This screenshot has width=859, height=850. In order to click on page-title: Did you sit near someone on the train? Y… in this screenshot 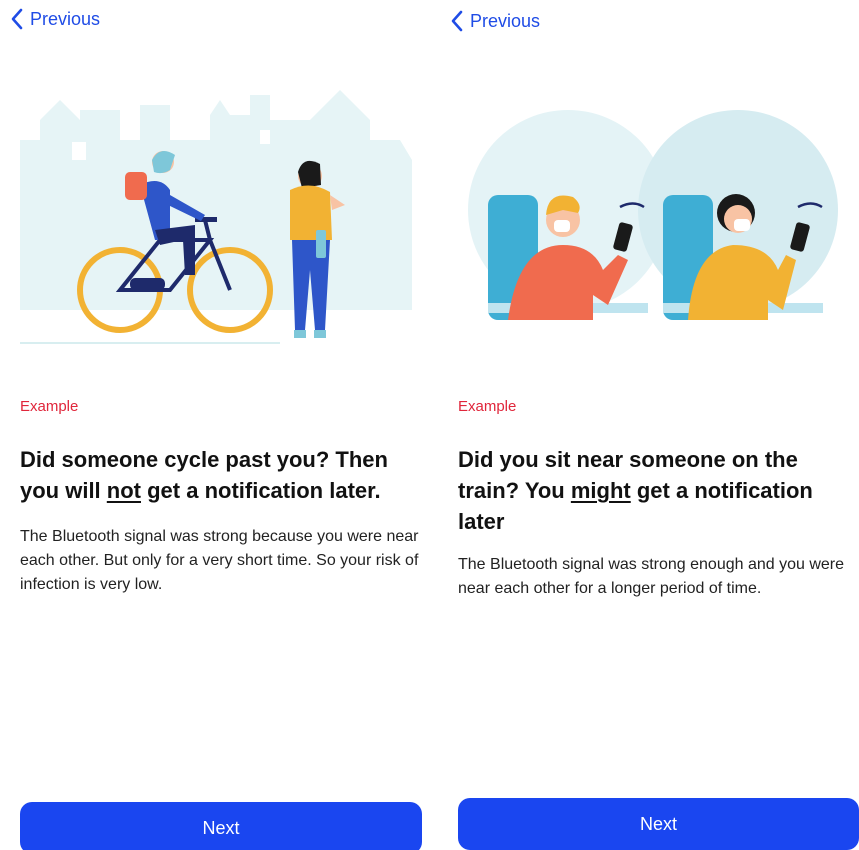, I will do `click(655, 490)`.